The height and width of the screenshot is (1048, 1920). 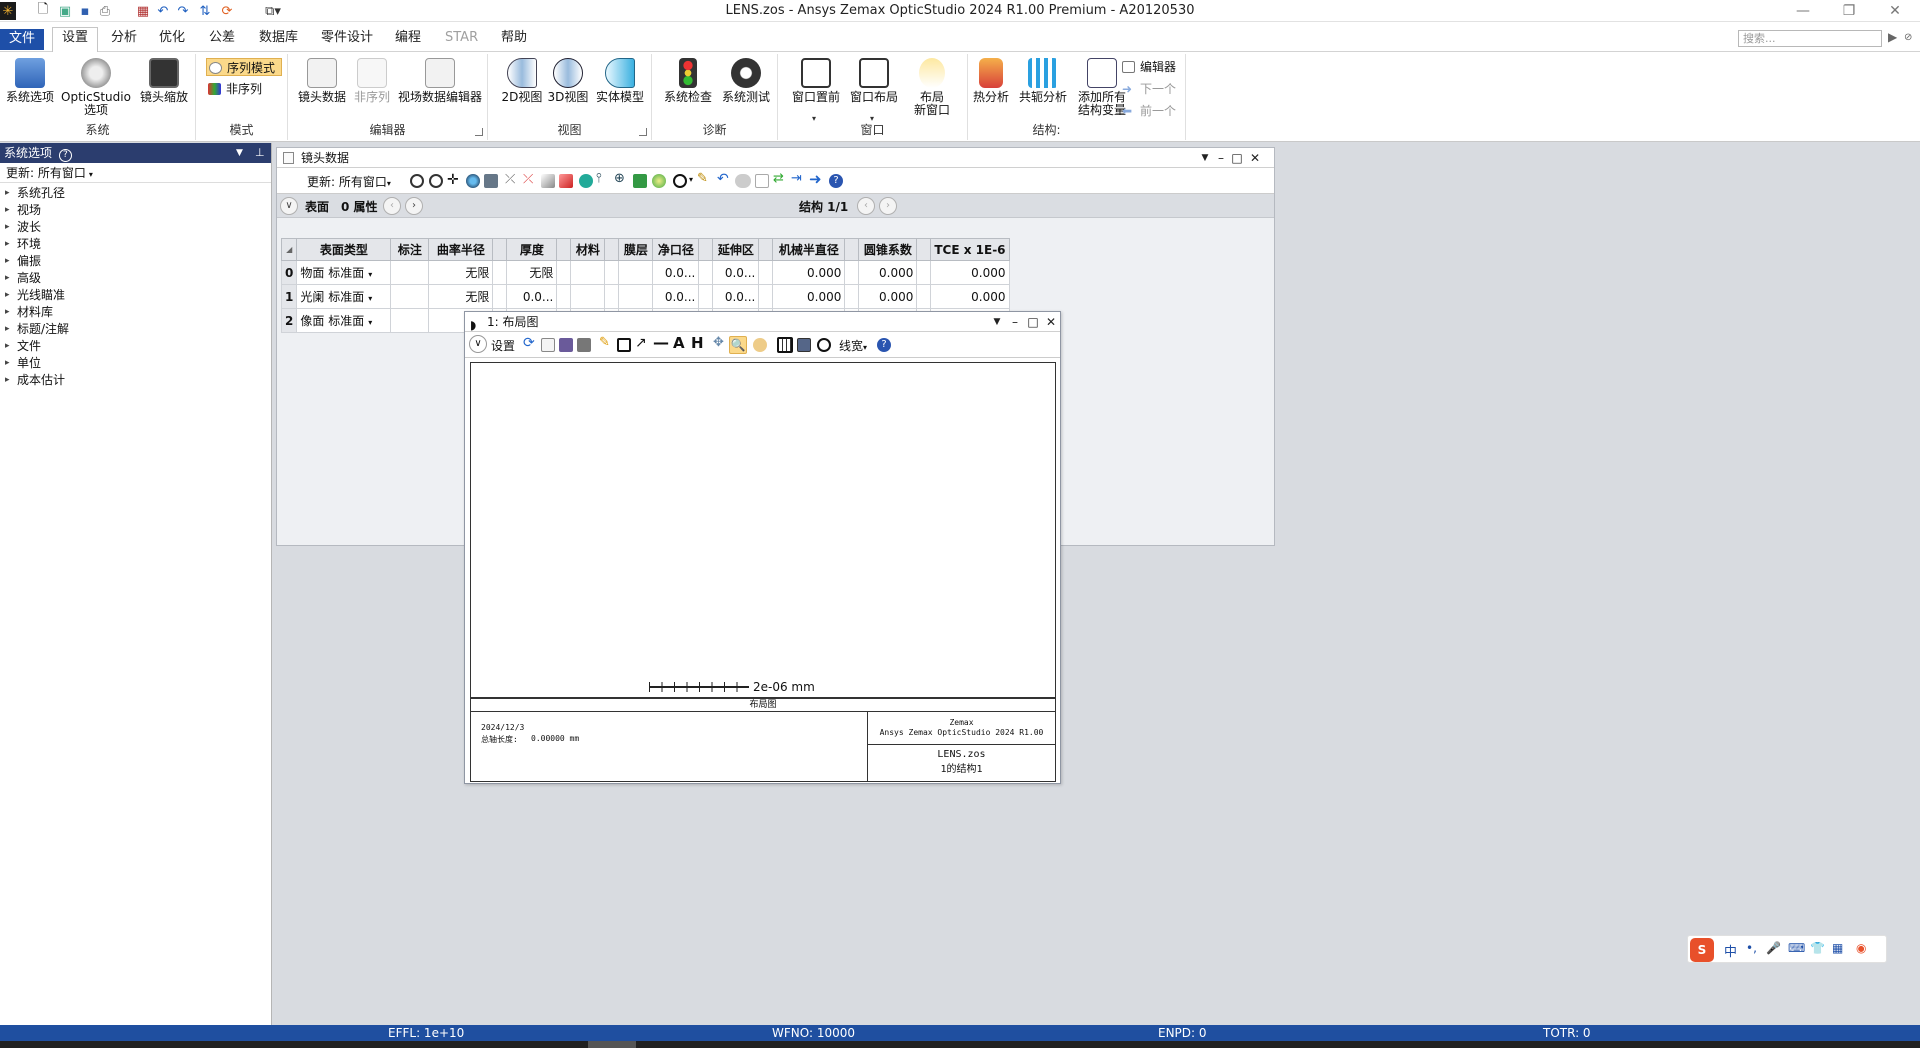 What do you see at coordinates (289, 272) in the screenshot?
I see `row-number: 0` at bounding box center [289, 272].